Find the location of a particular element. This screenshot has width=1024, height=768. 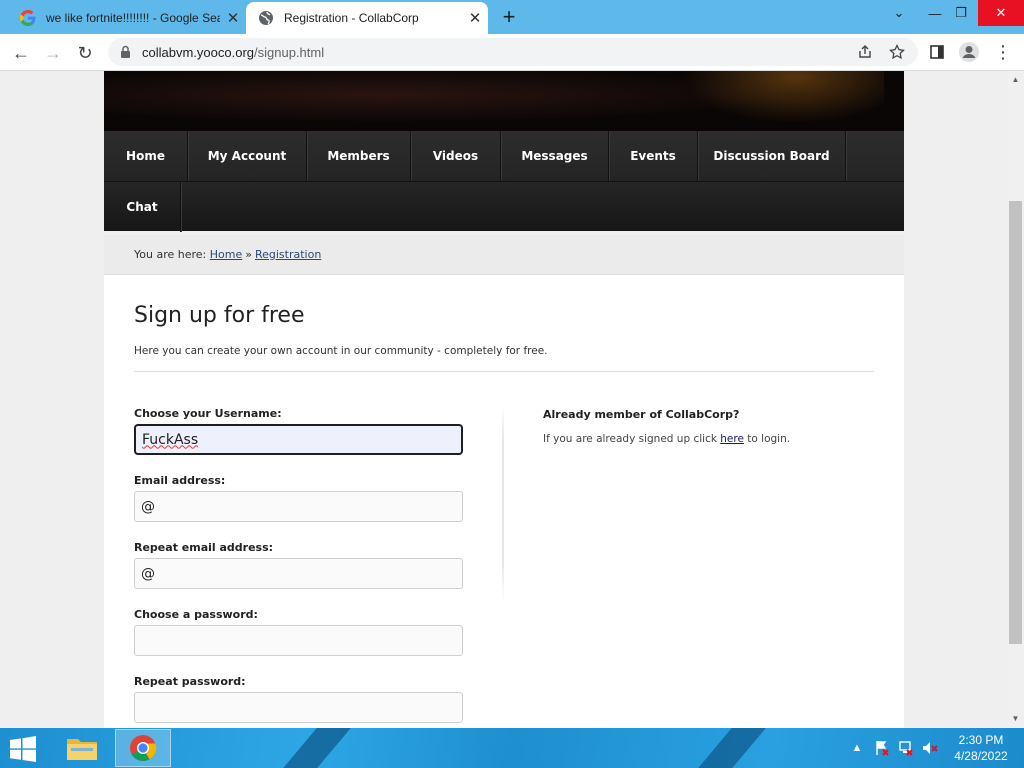

breadcrumb-registration-link: Registration is located at coordinates (288, 254).